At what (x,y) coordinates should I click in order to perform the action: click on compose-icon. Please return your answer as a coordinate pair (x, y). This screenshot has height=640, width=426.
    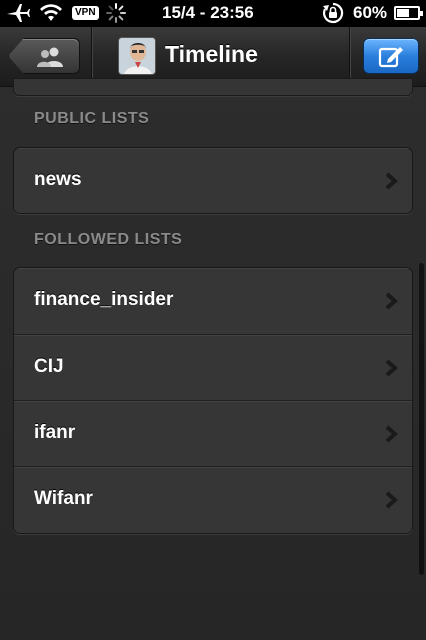
    Looking at the image, I should click on (390, 57).